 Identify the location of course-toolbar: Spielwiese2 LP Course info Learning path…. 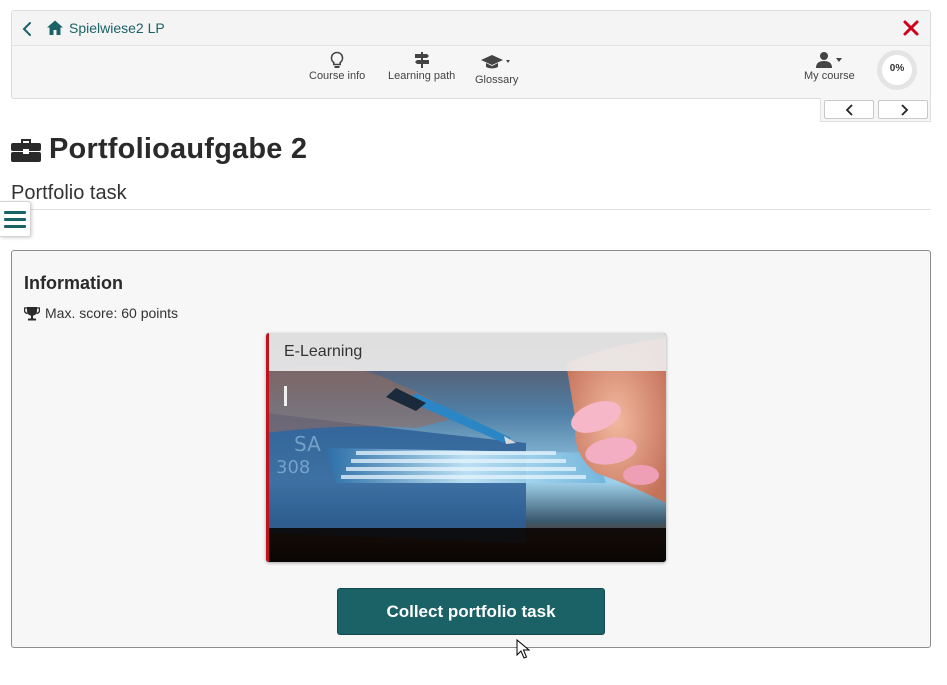
(471, 54).